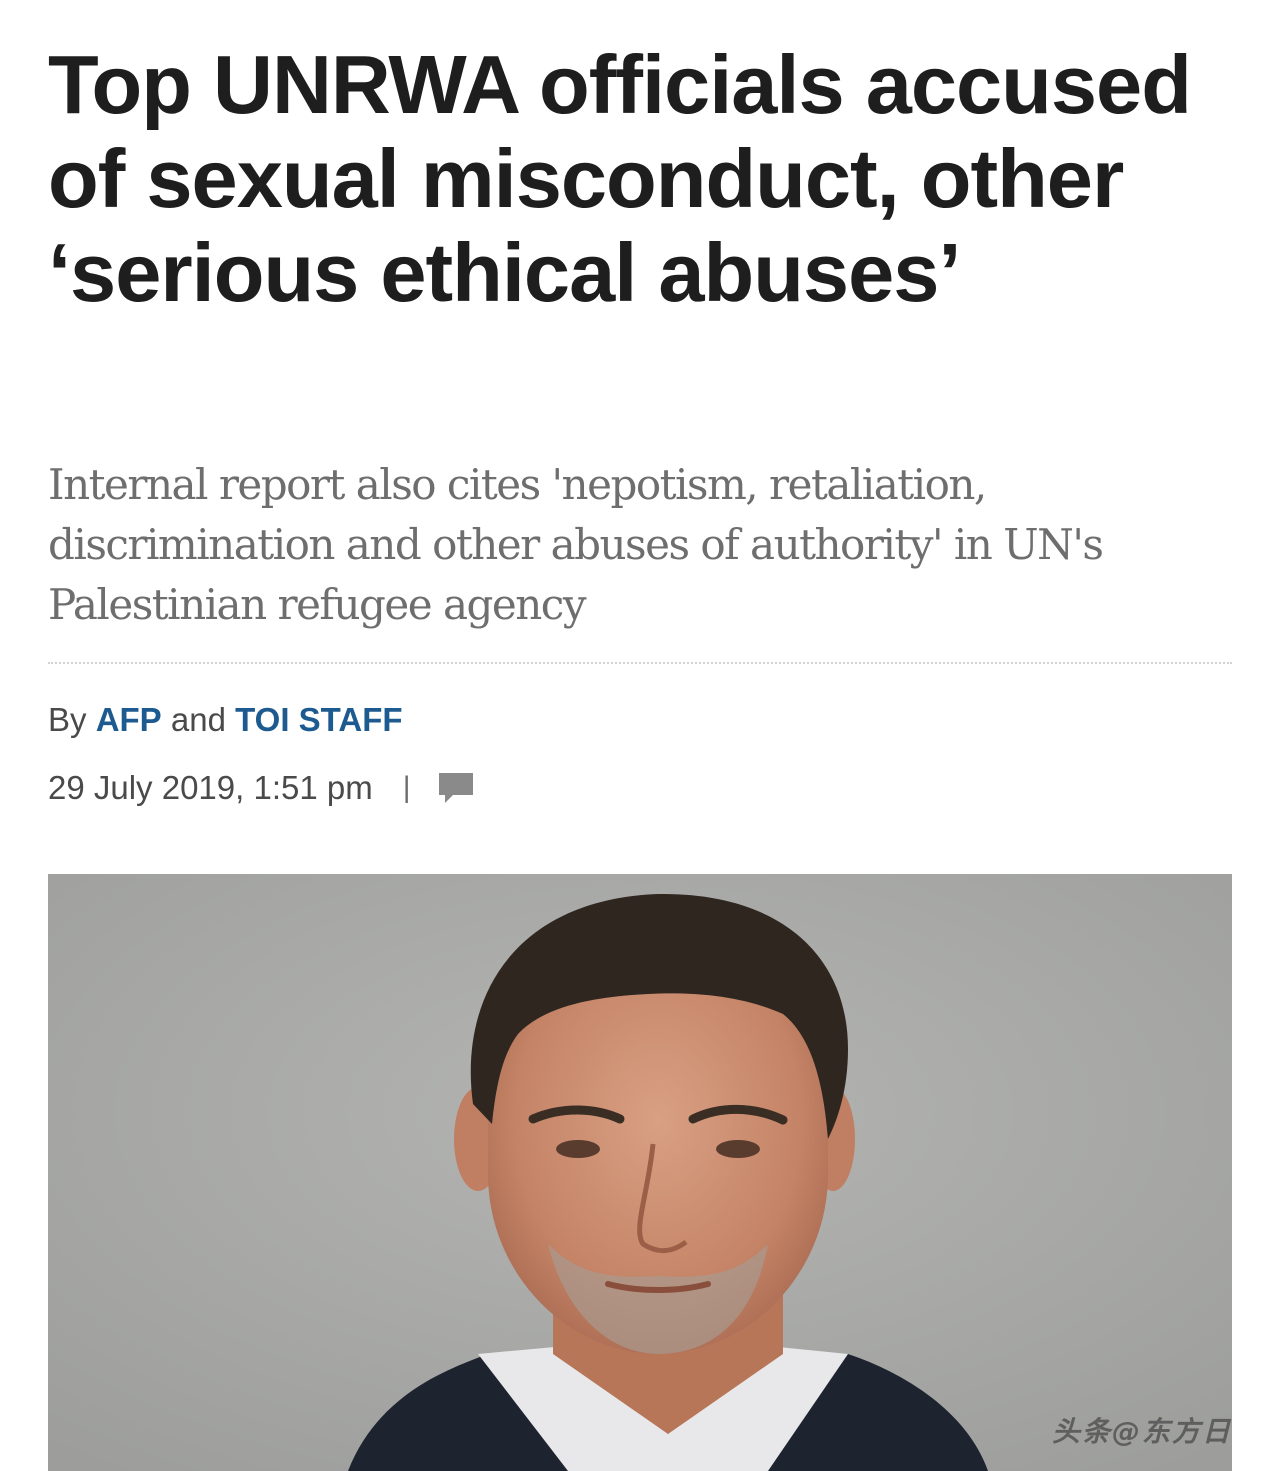 The image size is (1280, 1471). Describe the element at coordinates (67, 719) in the screenshot. I see `byline-prefix: By` at that location.